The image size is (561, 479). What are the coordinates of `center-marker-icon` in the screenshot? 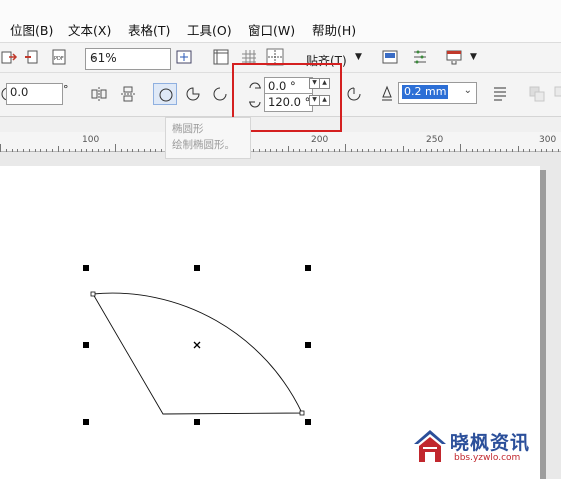 It's located at (197, 345).